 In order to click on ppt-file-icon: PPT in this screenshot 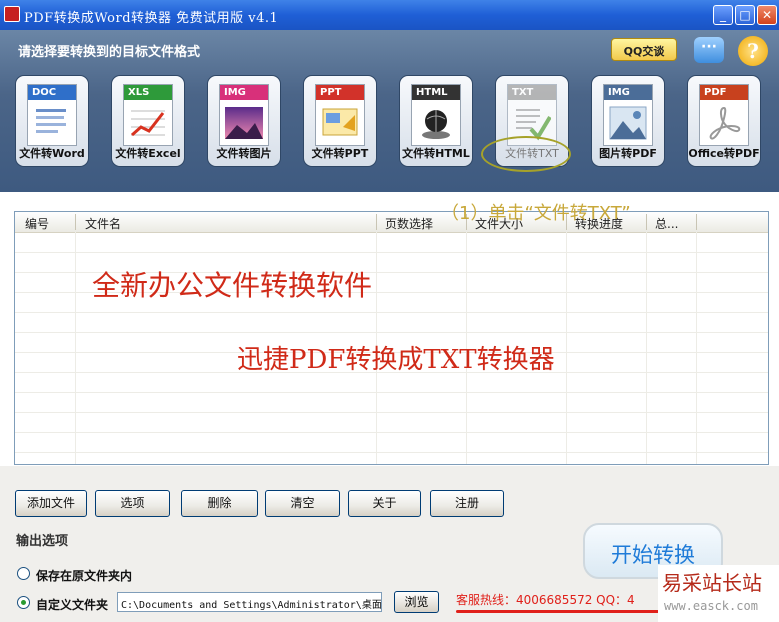, I will do `click(340, 115)`.